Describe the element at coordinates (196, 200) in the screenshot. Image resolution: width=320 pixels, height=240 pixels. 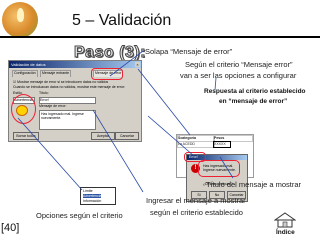
I see `note-ingresar-1: Ingresar el mensaje a mostrar` at that location.